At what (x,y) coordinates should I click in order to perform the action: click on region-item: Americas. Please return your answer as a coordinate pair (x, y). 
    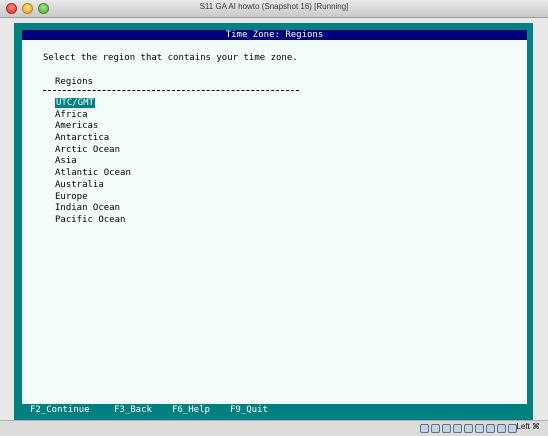
    Looking at the image, I should click on (93, 127).